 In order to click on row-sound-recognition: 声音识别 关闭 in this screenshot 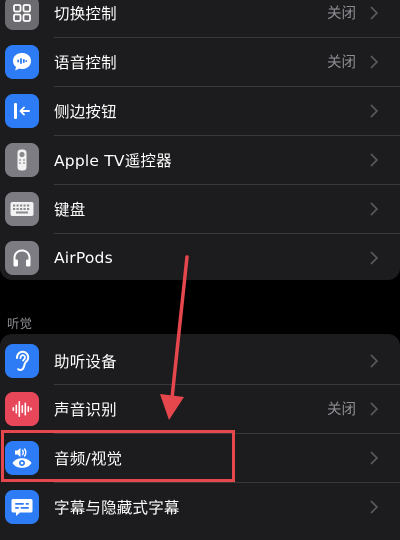, I will do `click(200, 408)`.